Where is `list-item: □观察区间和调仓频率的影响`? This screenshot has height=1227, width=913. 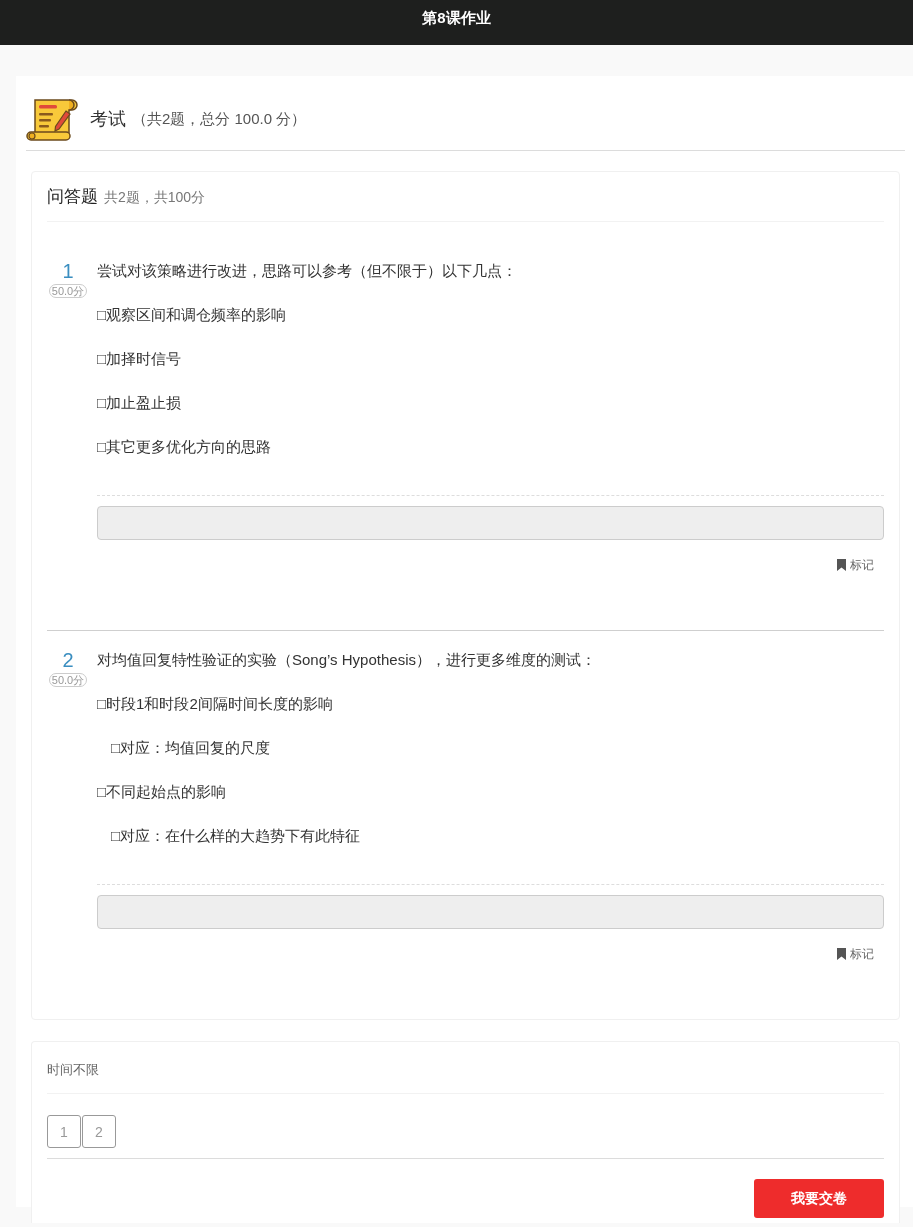 list-item: □观察区间和调仓频率的影响 is located at coordinates (192, 315).